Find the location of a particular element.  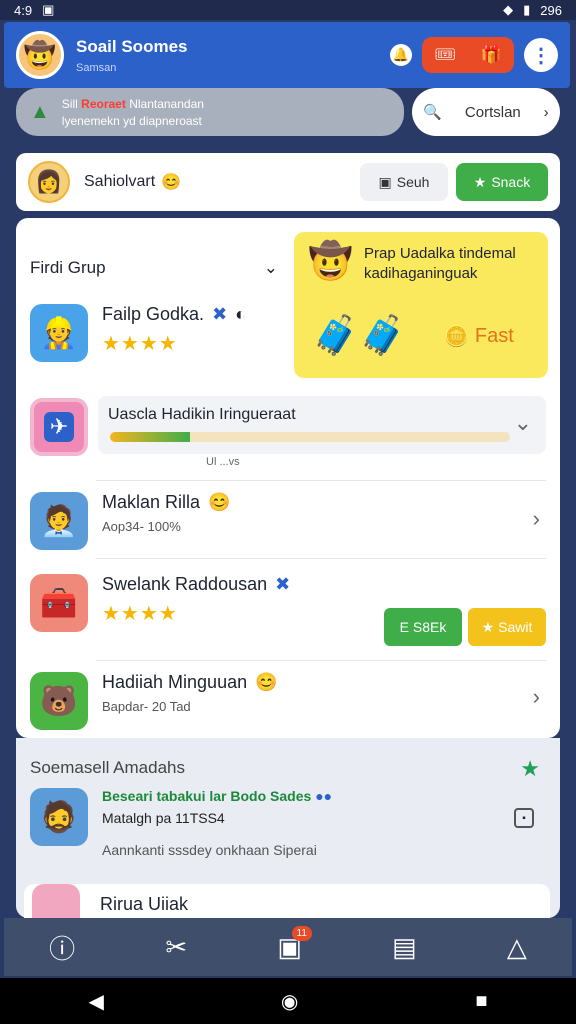

system-nav: ◀ ◉ ■ is located at coordinates (288, 1001).